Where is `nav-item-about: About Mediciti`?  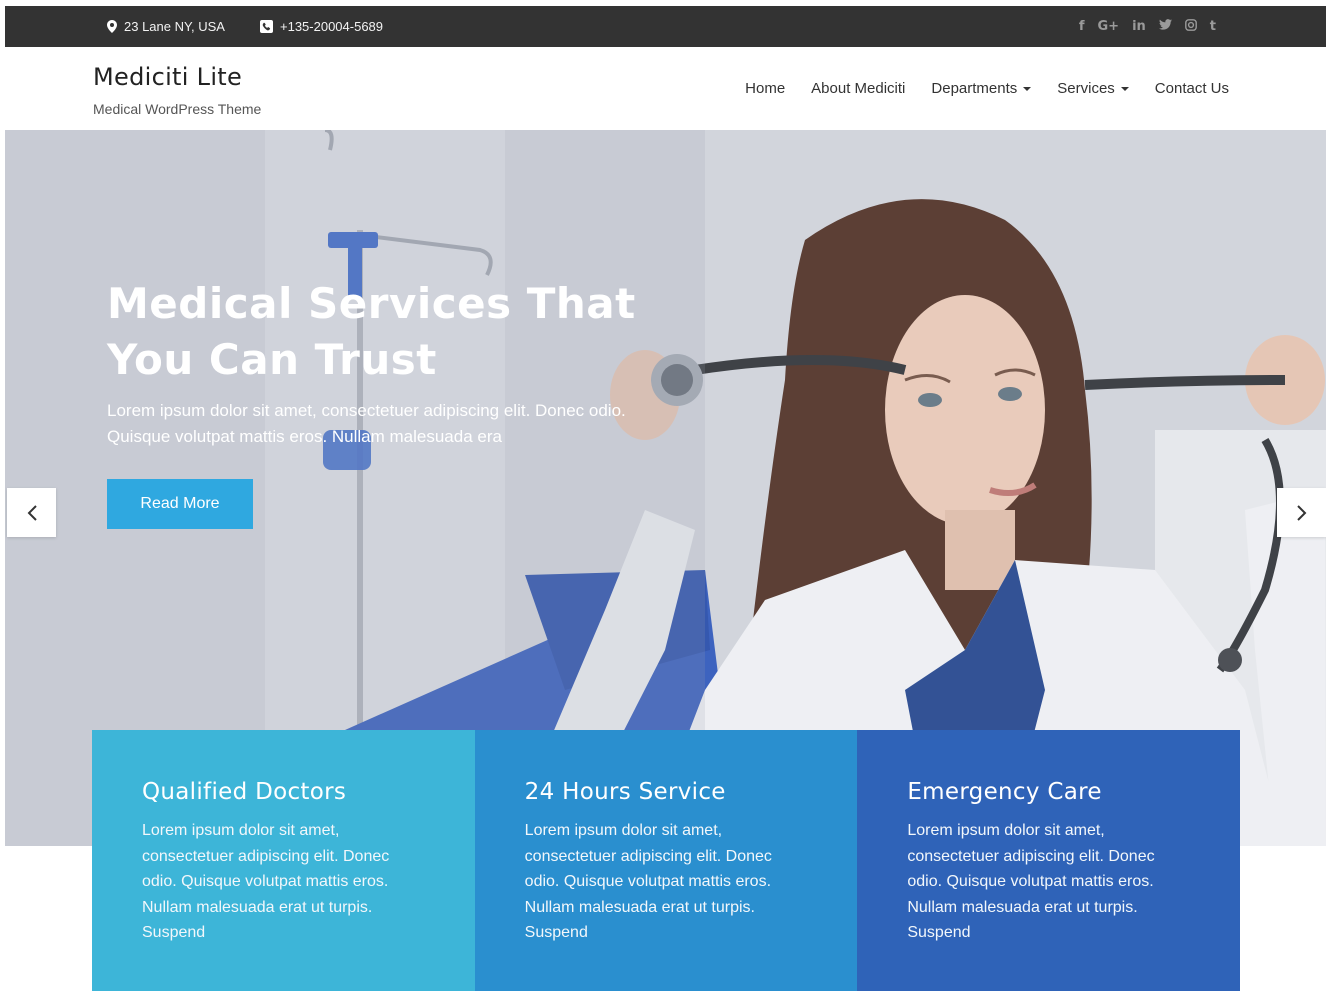 nav-item-about: About Mediciti is located at coordinates (858, 88).